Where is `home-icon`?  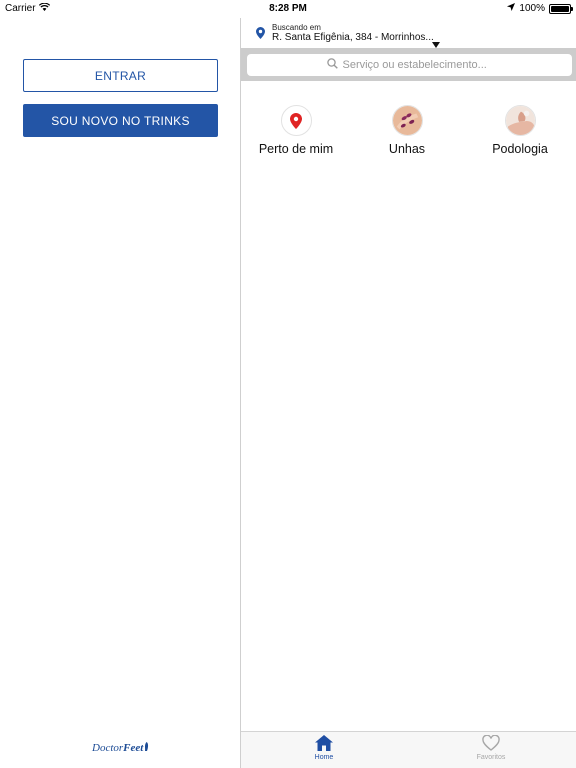 home-icon is located at coordinates (324, 743).